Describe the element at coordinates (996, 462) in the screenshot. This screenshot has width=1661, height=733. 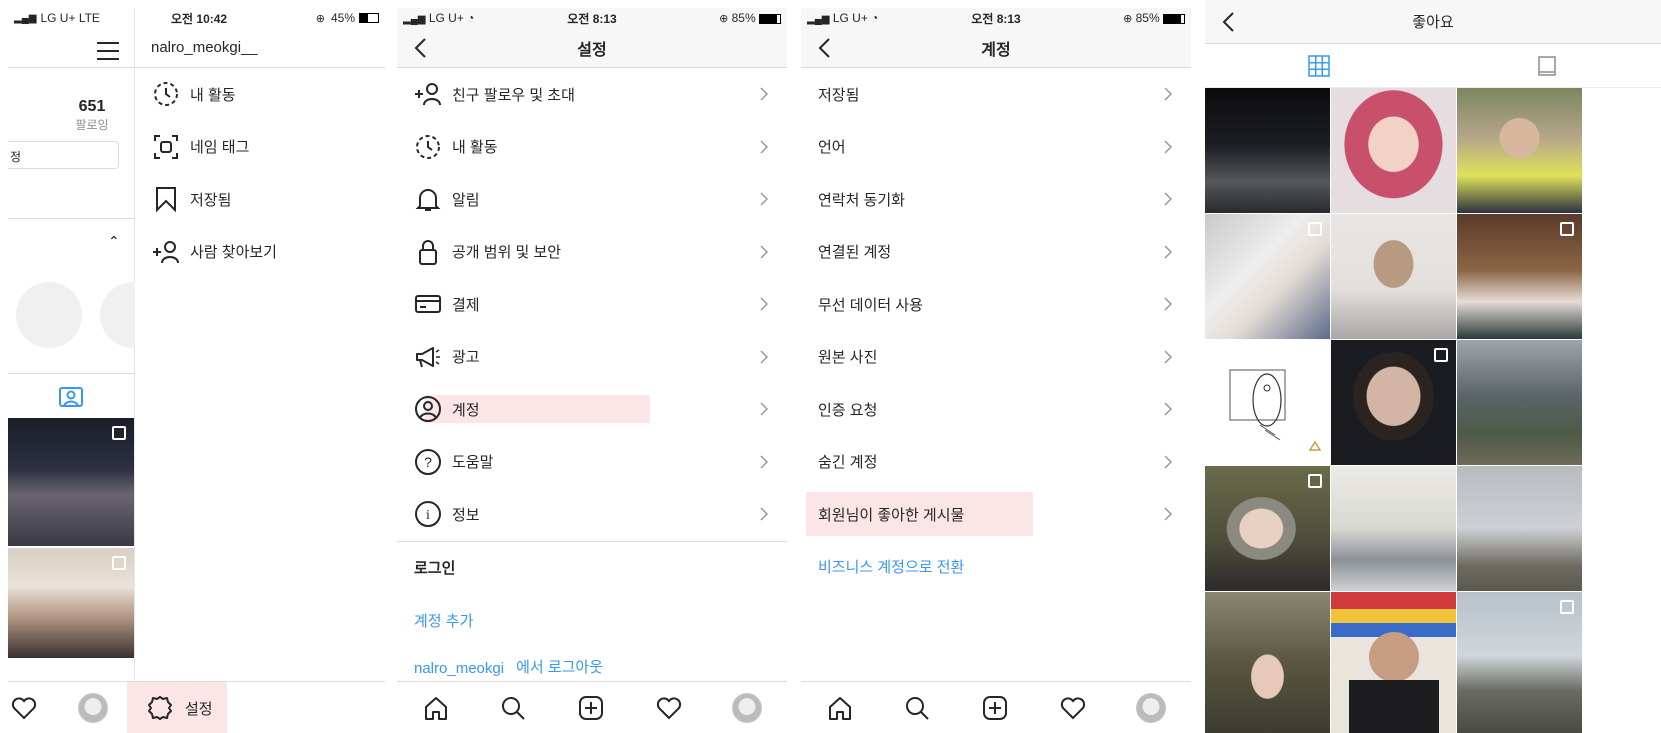
I see `account-item-hidden-accounts: 숨긴 계정` at that location.